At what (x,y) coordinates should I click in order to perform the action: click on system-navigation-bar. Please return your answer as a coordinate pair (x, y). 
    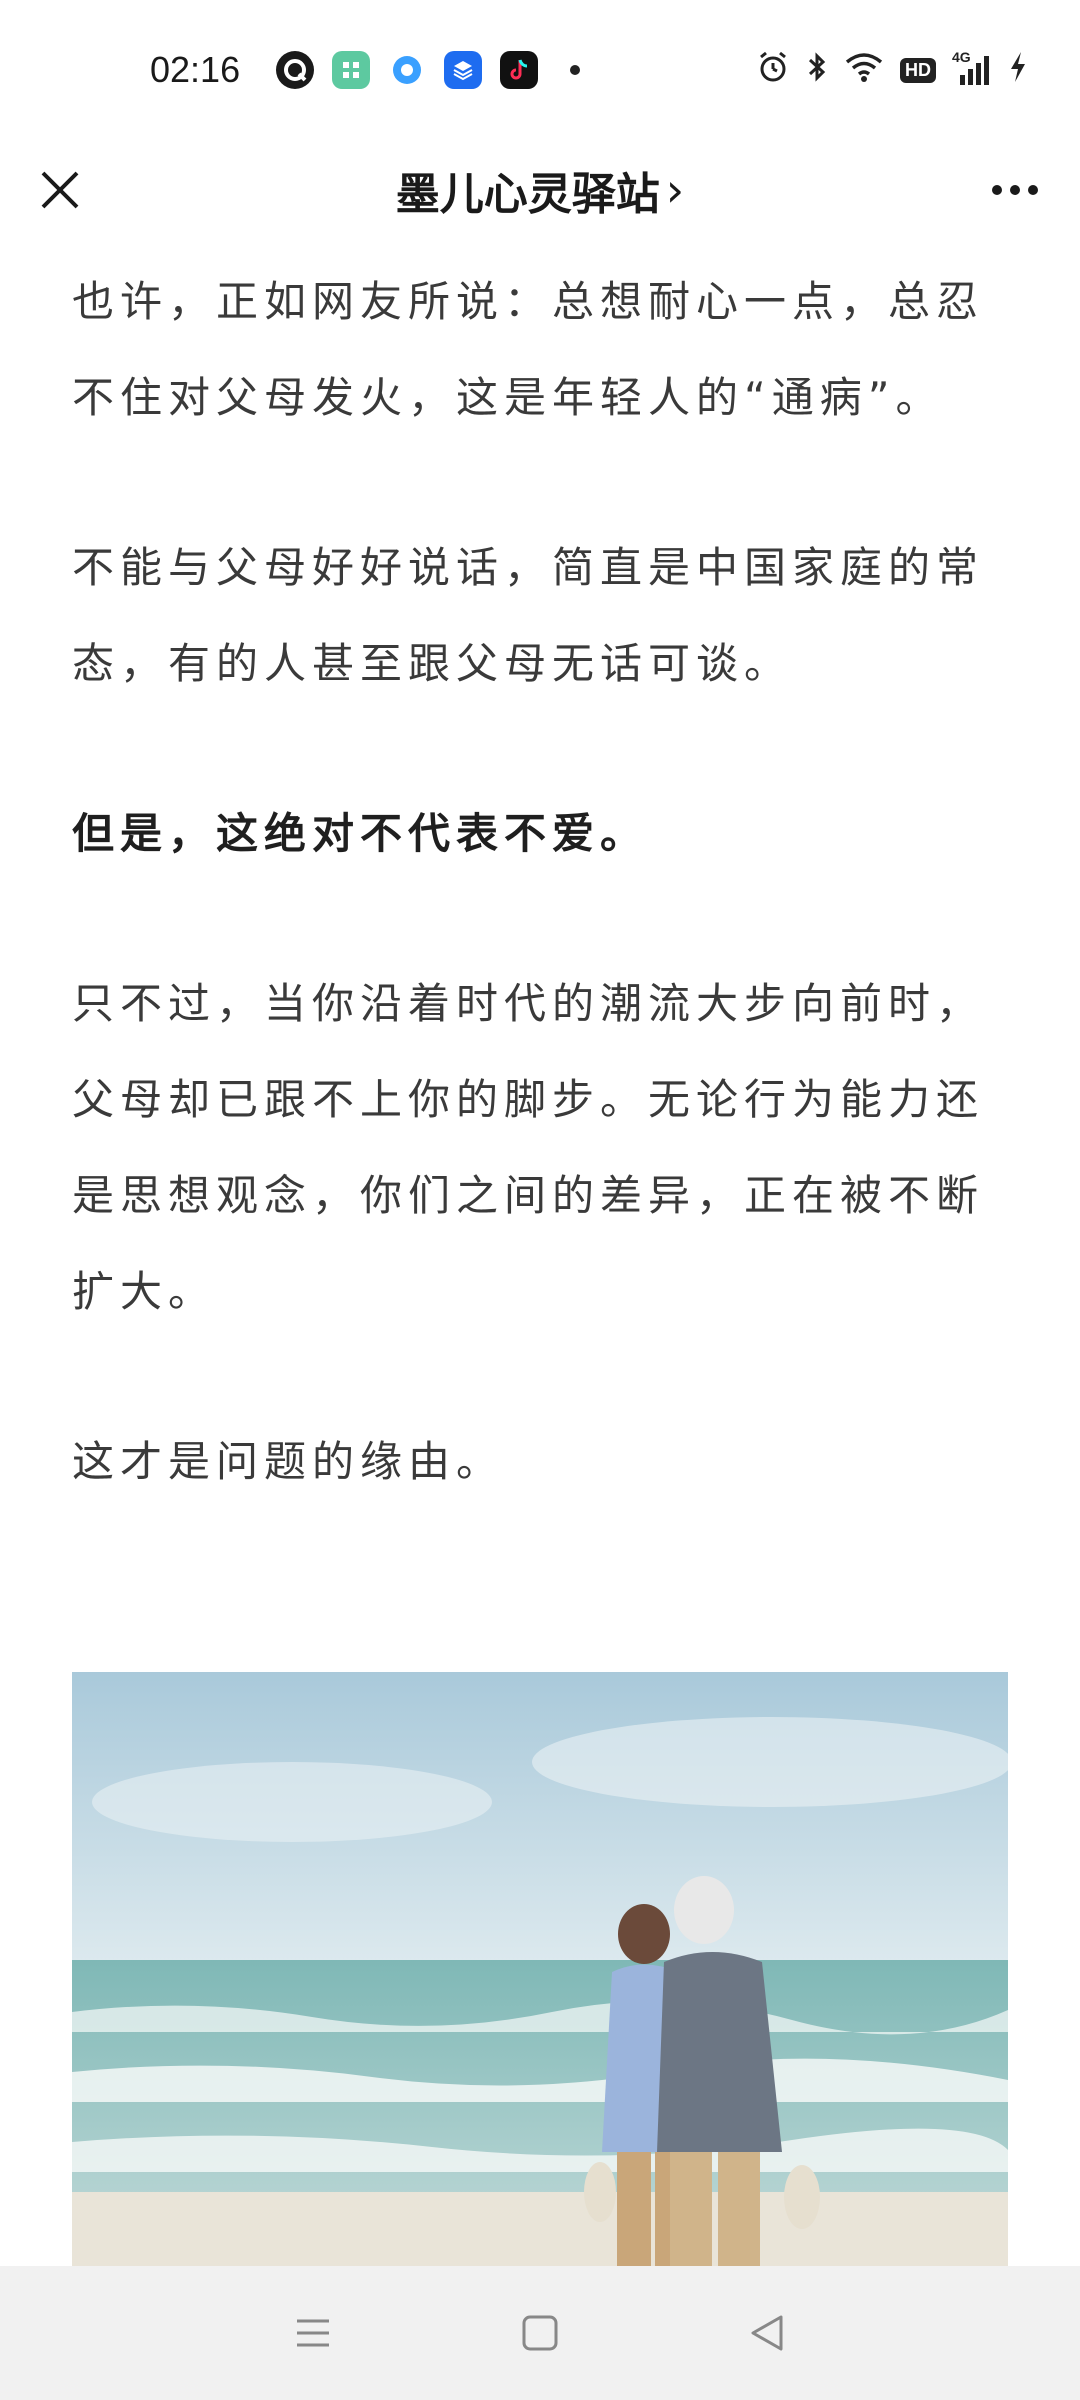
    Looking at the image, I should click on (540, 2333).